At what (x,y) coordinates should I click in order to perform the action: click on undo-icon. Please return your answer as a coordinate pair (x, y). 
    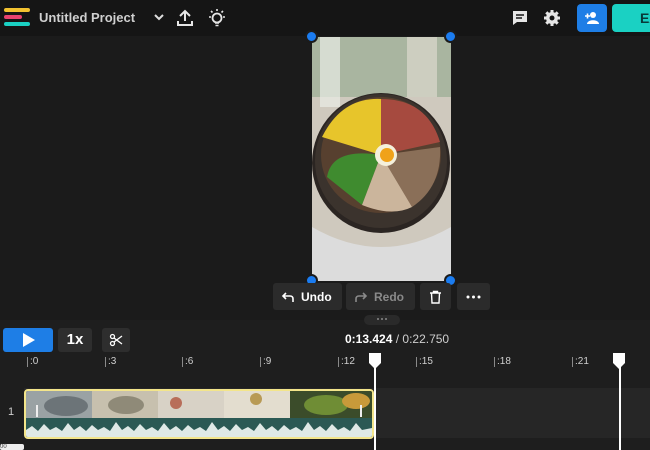
    Looking at the image, I should click on (287, 297).